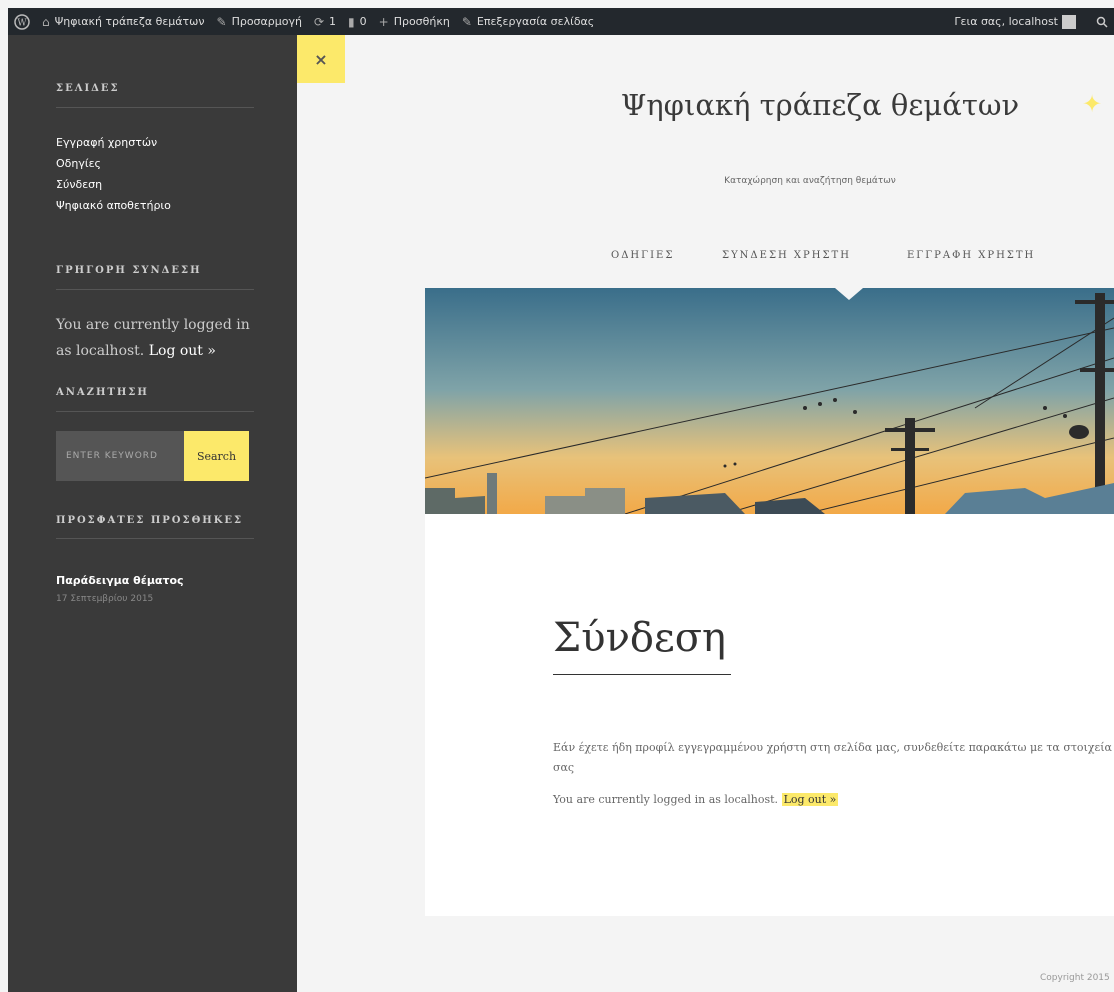 The width and height of the screenshot is (1114, 992). I want to click on sidebar-item-registration: Εγγραφή χρηστών, so click(106, 142).